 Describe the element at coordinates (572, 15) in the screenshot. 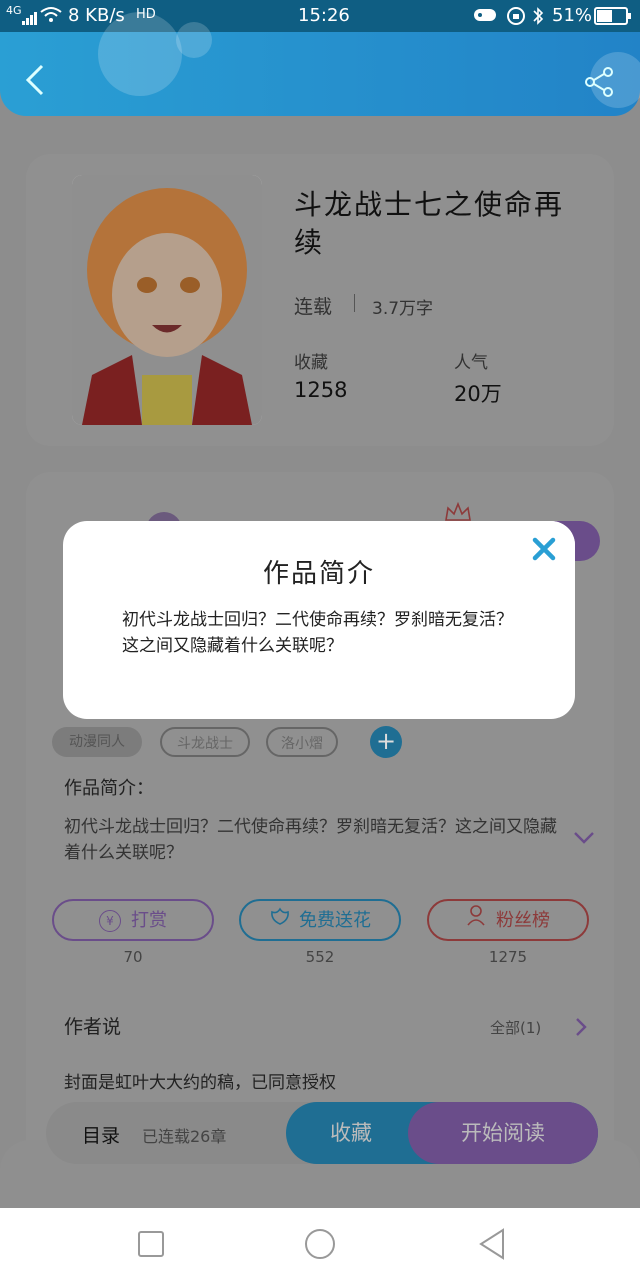

I see `battery-label: 51%` at that location.